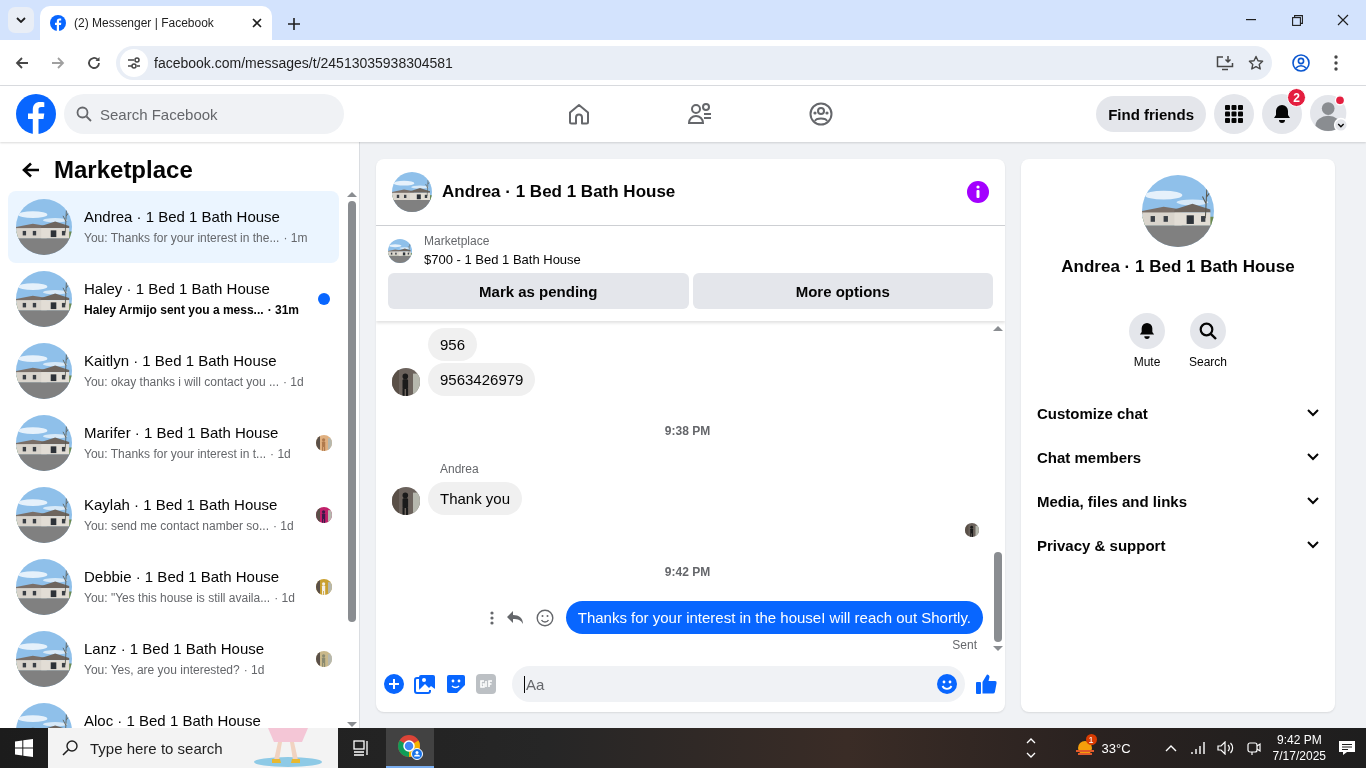  Describe the element at coordinates (191, 310) in the screenshot. I see `message-preview: Haley Armijo sent you a mess... · 31m` at that location.